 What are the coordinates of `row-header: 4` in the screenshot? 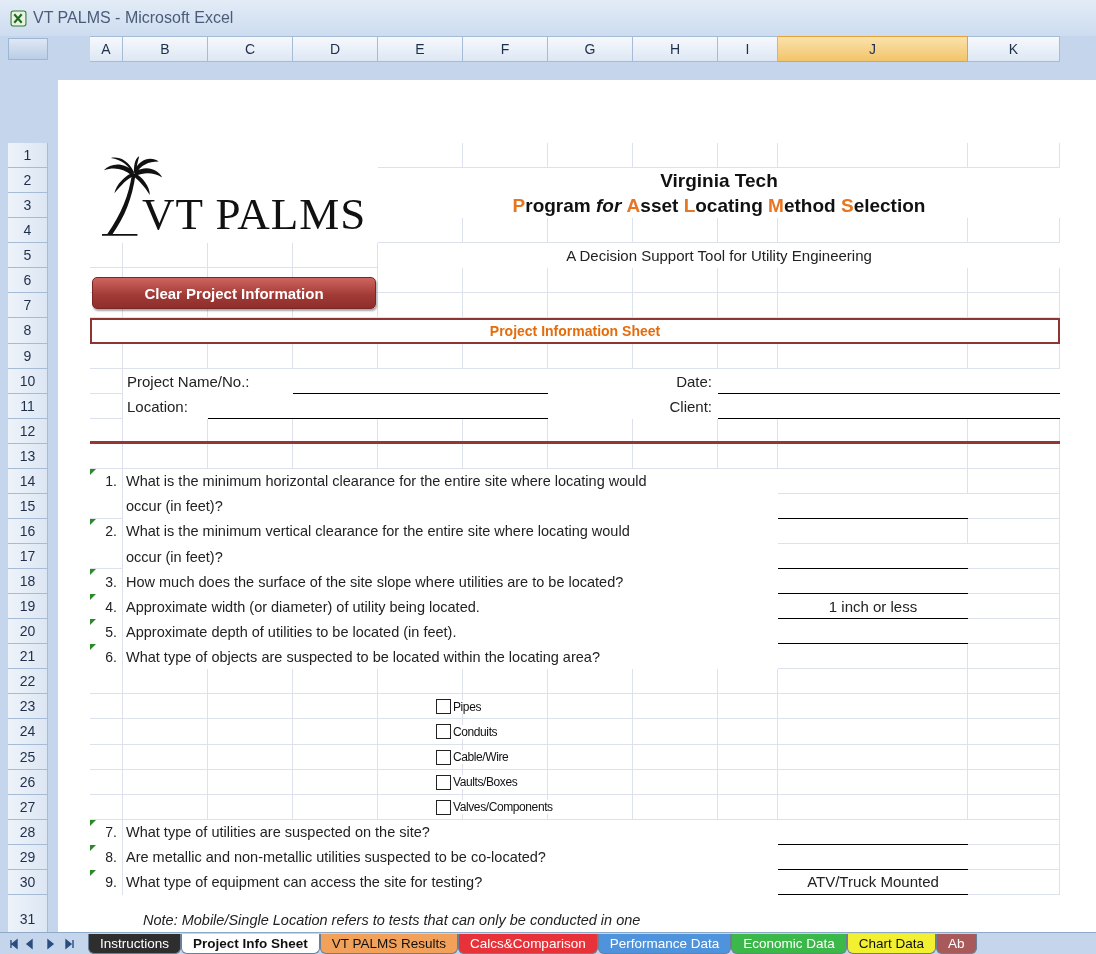 It's located at (28, 231).